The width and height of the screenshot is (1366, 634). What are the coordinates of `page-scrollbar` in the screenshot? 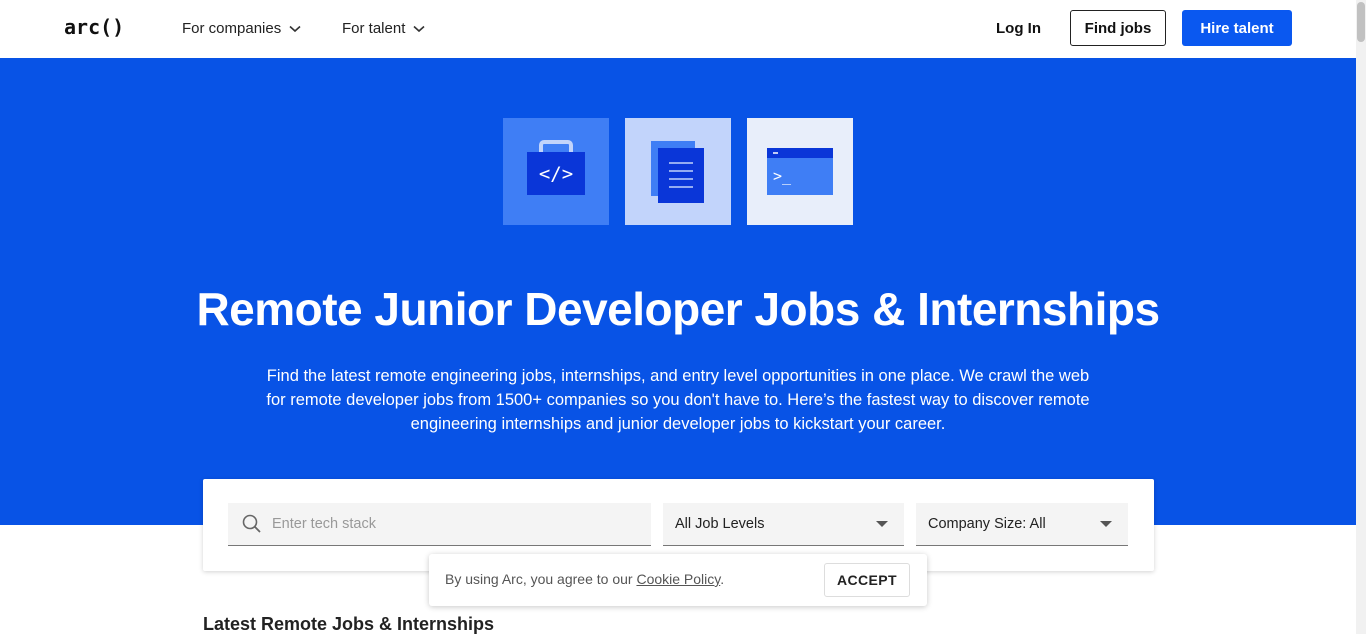 It's located at (1361, 317).